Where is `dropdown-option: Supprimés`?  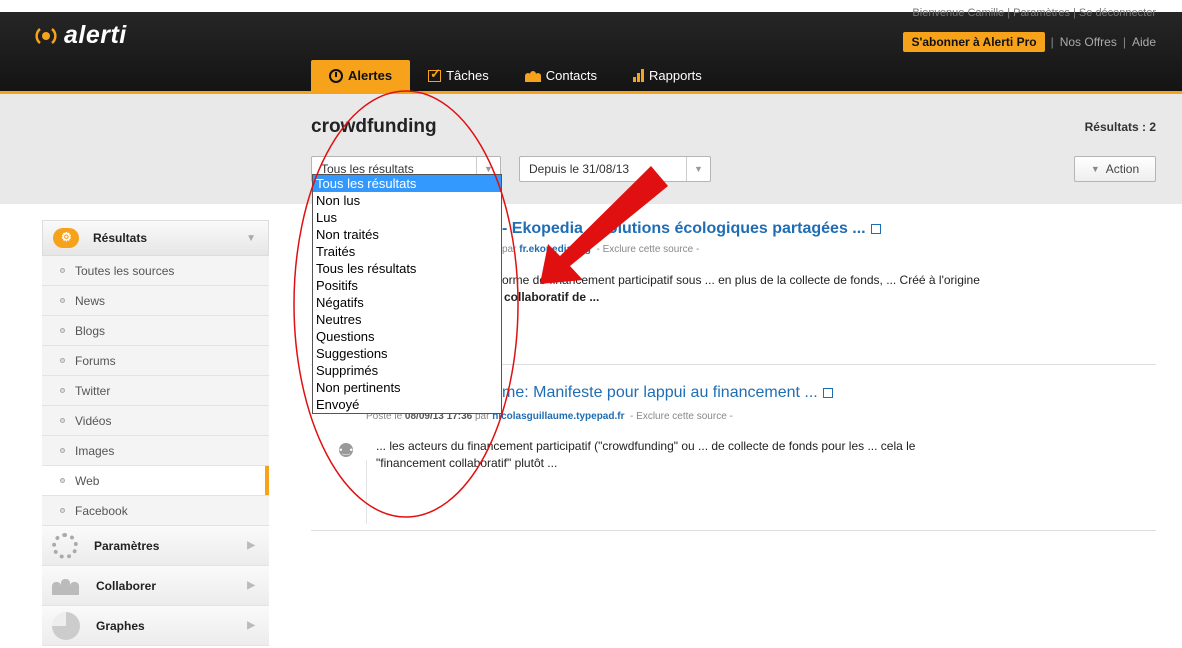
dropdown-option: Supprimés is located at coordinates (407, 370).